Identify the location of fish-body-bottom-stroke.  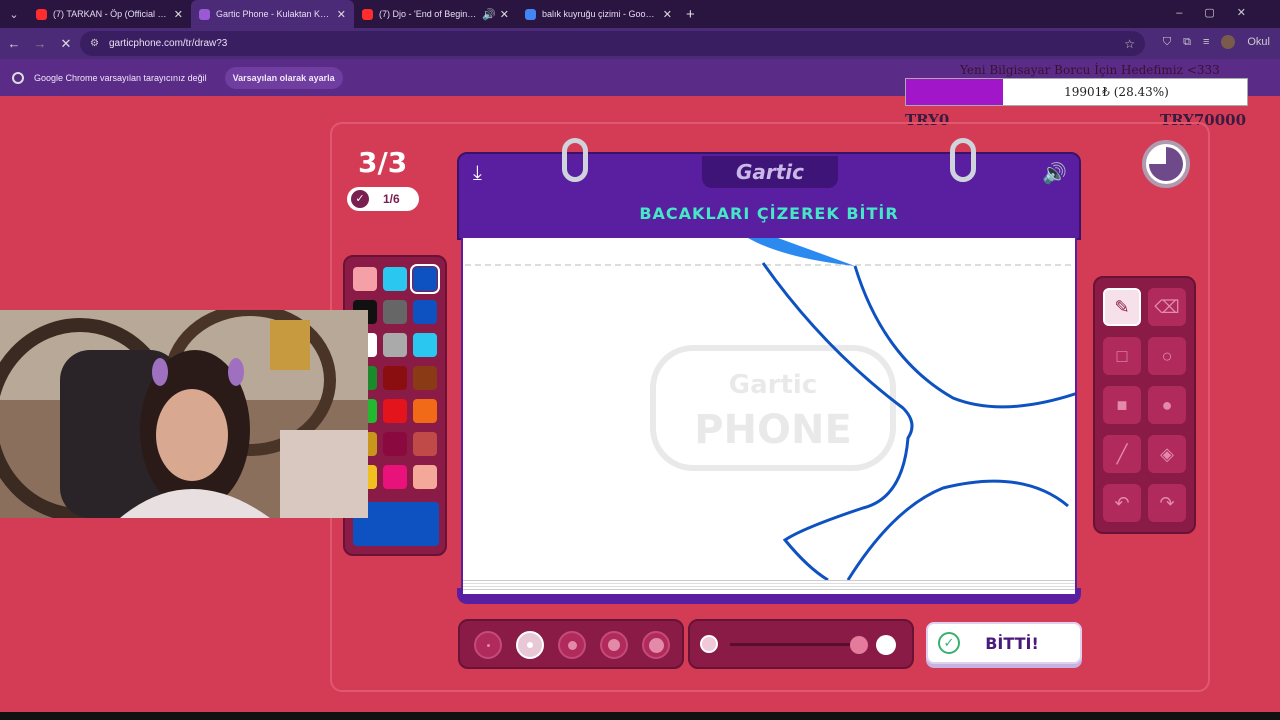
(957, 530).